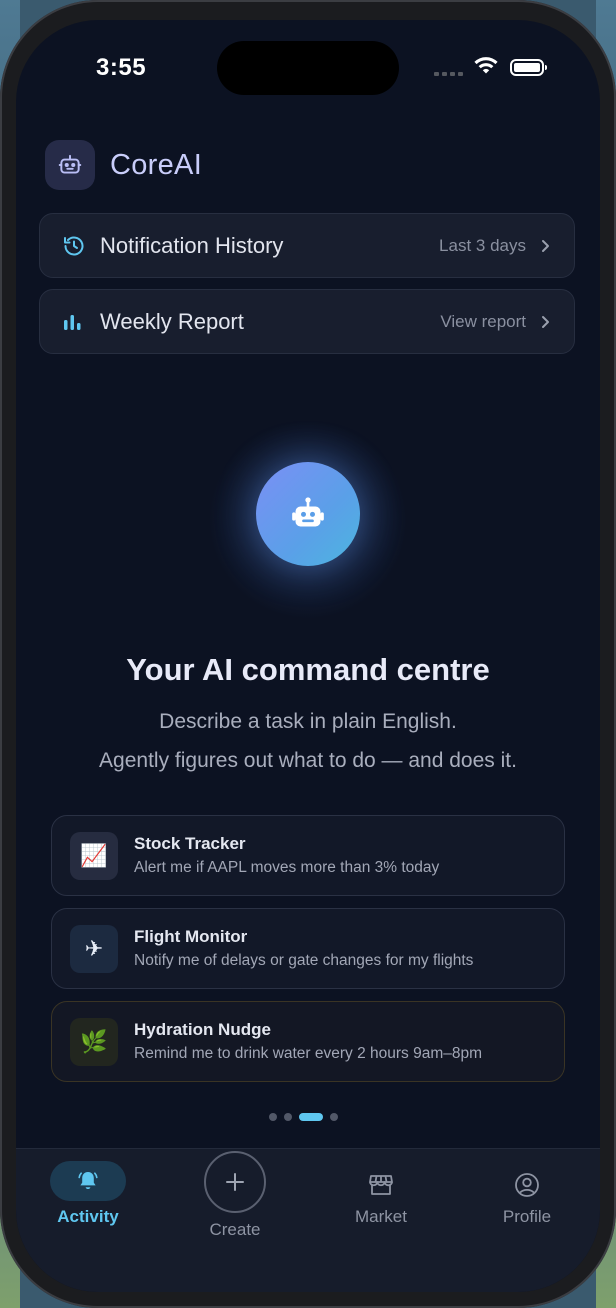  I want to click on tab-activity: Activity, so click(88, 1188).